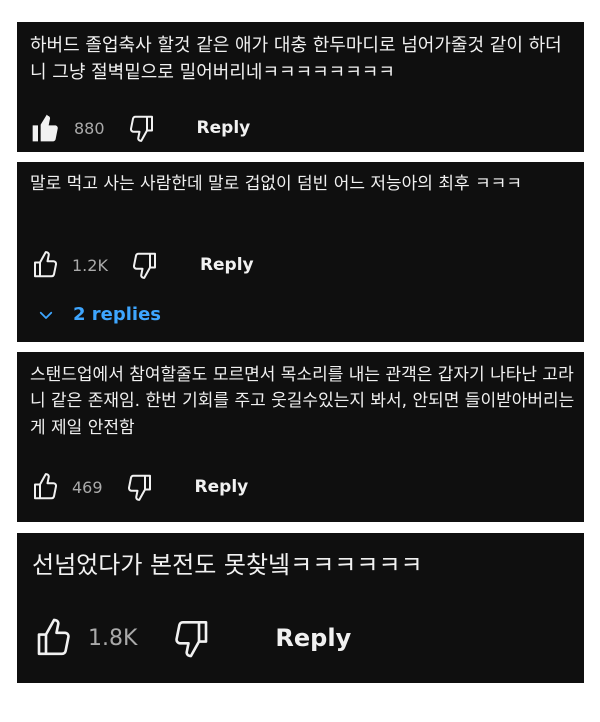 This screenshot has width=600, height=722. I want to click on view-replies-button: 2 replies, so click(99, 314).